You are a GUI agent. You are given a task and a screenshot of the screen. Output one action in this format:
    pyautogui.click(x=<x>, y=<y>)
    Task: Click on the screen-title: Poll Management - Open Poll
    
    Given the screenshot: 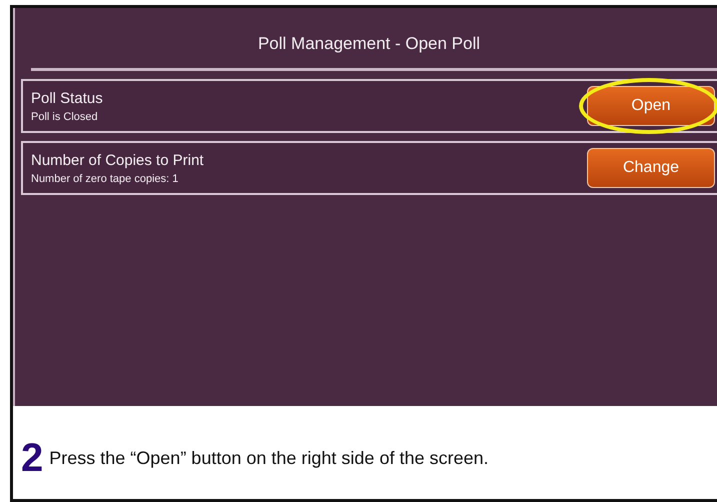 What is the action you would take?
    pyautogui.click(x=369, y=44)
    